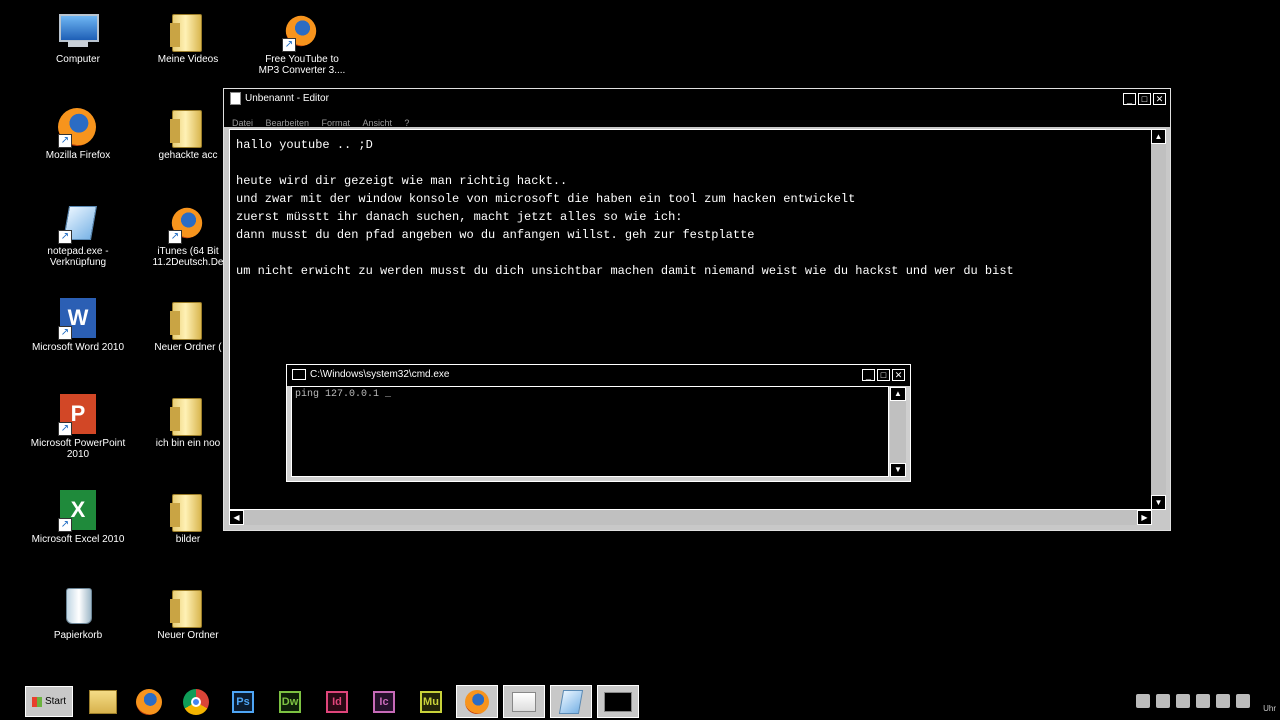 The image size is (1280, 720). I want to click on firefox-icon: ↗, so click(78, 126).